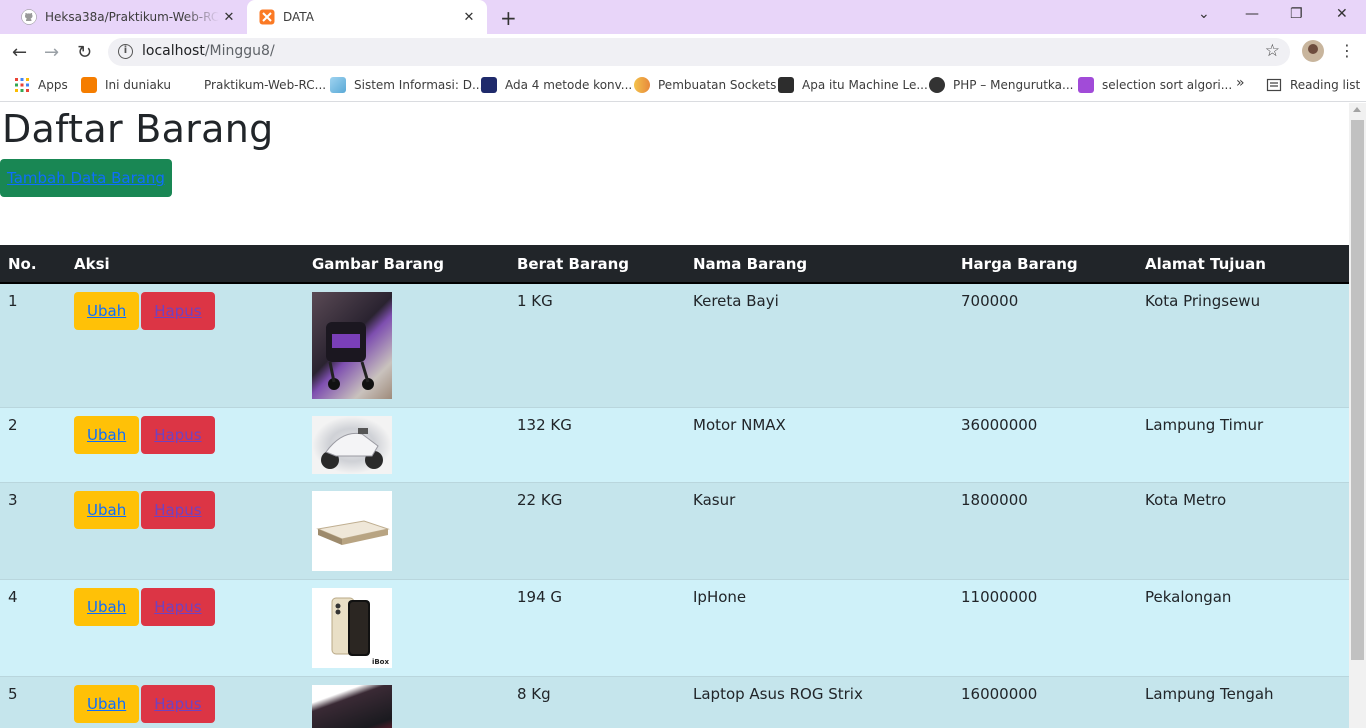  I want to click on cell-no: 5, so click(33, 702).